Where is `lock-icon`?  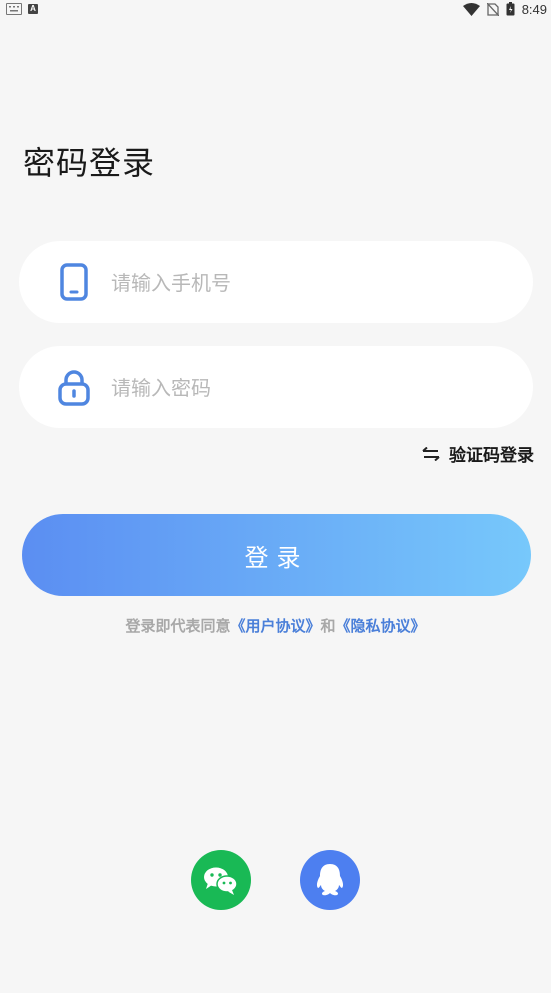 lock-icon is located at coordinates (74, 388).